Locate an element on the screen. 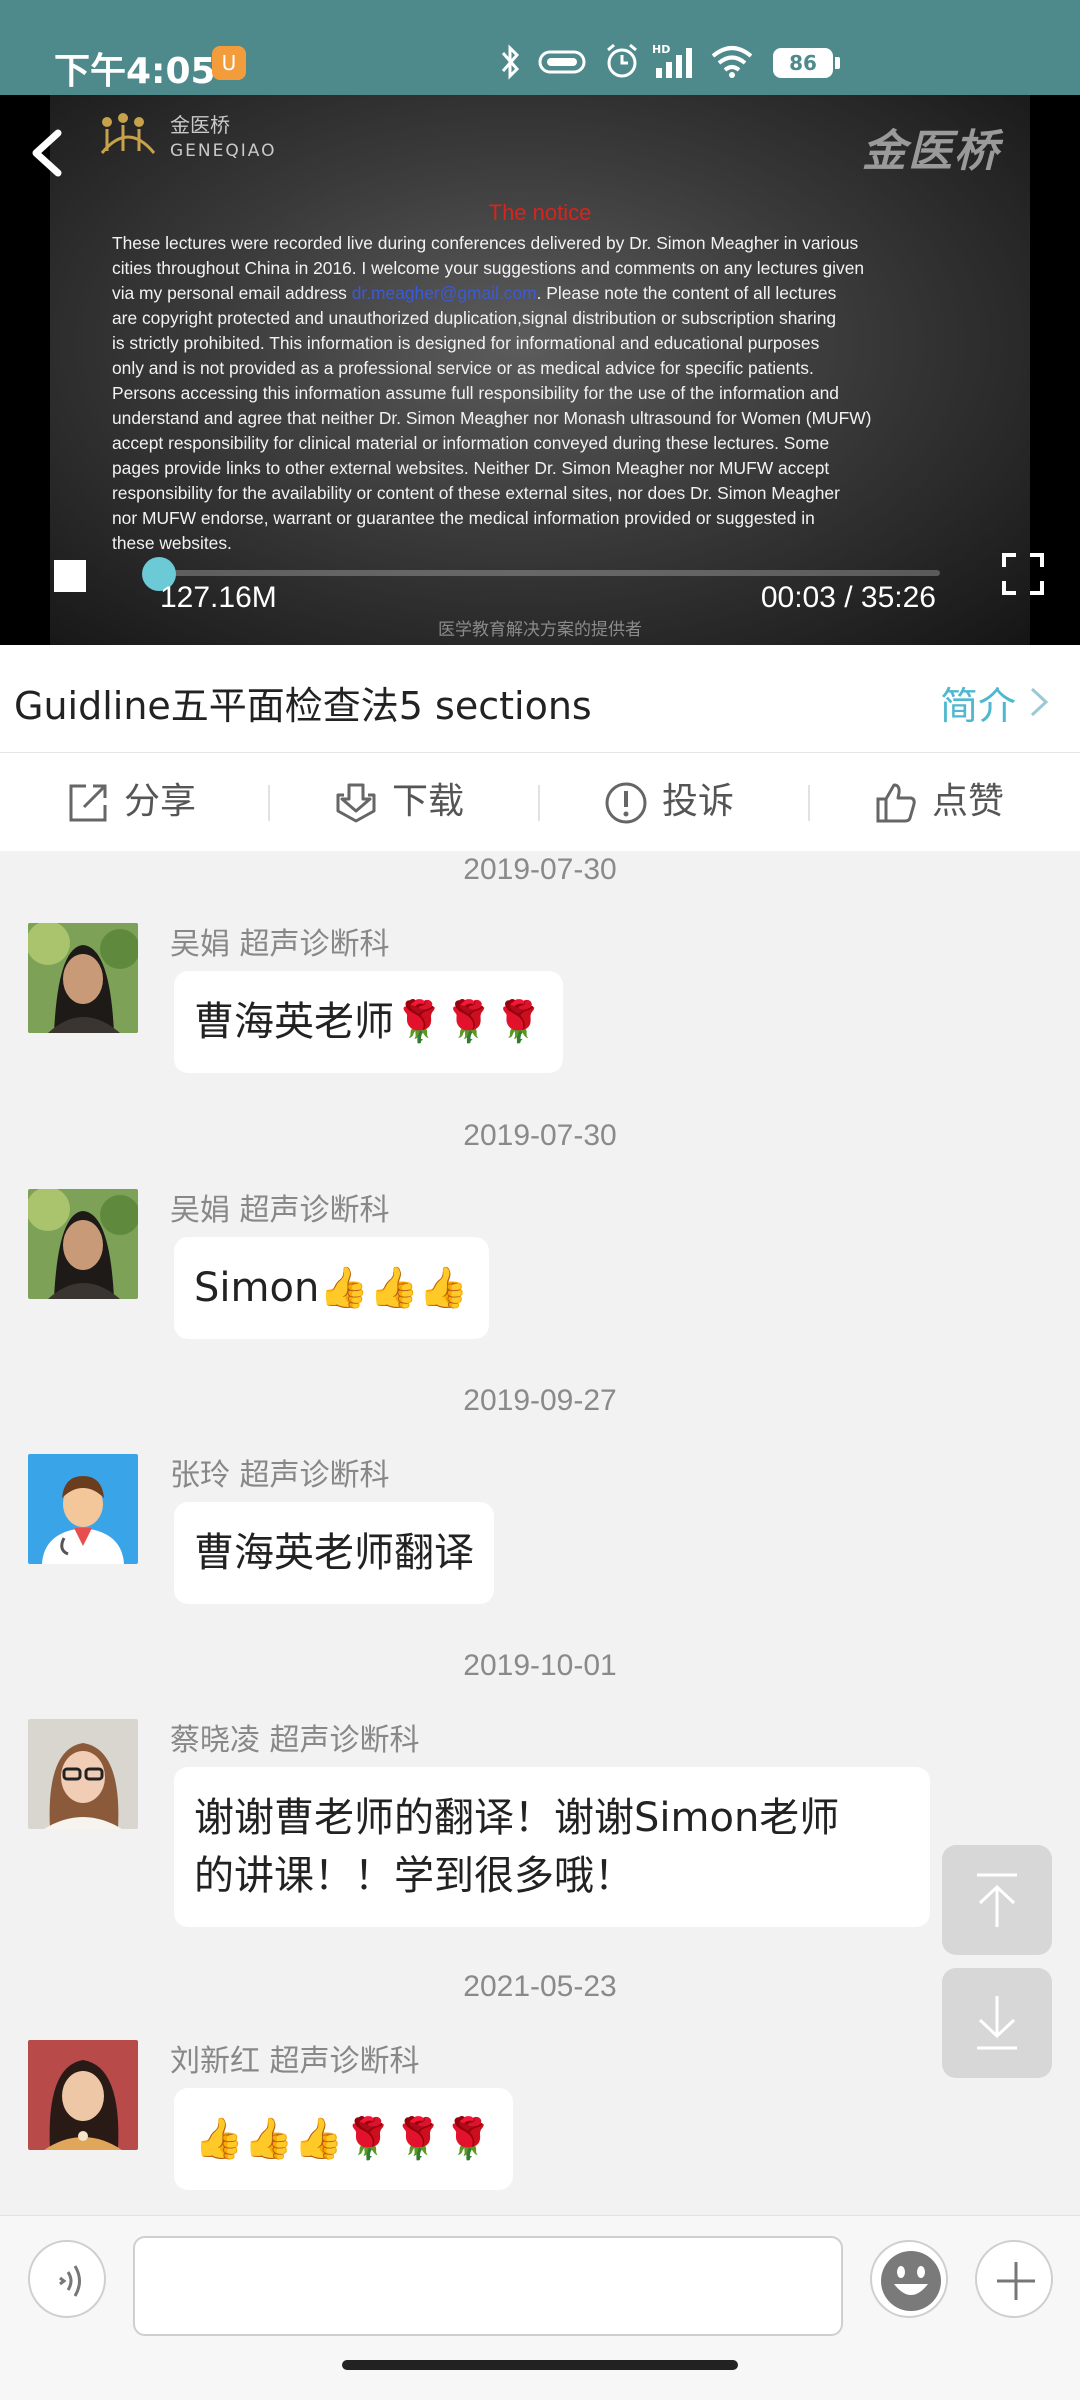 The width and height of the screenshot is (1080, 2400). more-button is located at coordinates (1014, 2279).